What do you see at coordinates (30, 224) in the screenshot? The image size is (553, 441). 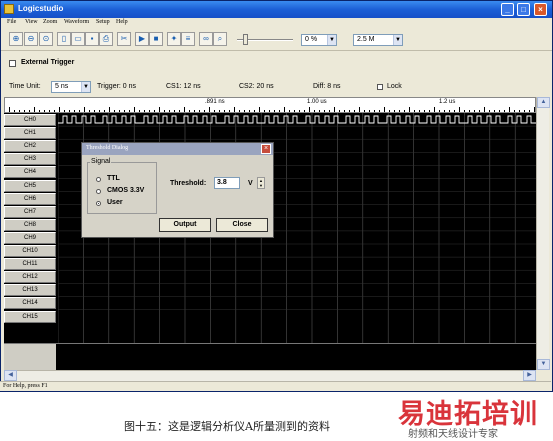 I see `channel-label-ch8: CH8` at bounding box center [30, 224].